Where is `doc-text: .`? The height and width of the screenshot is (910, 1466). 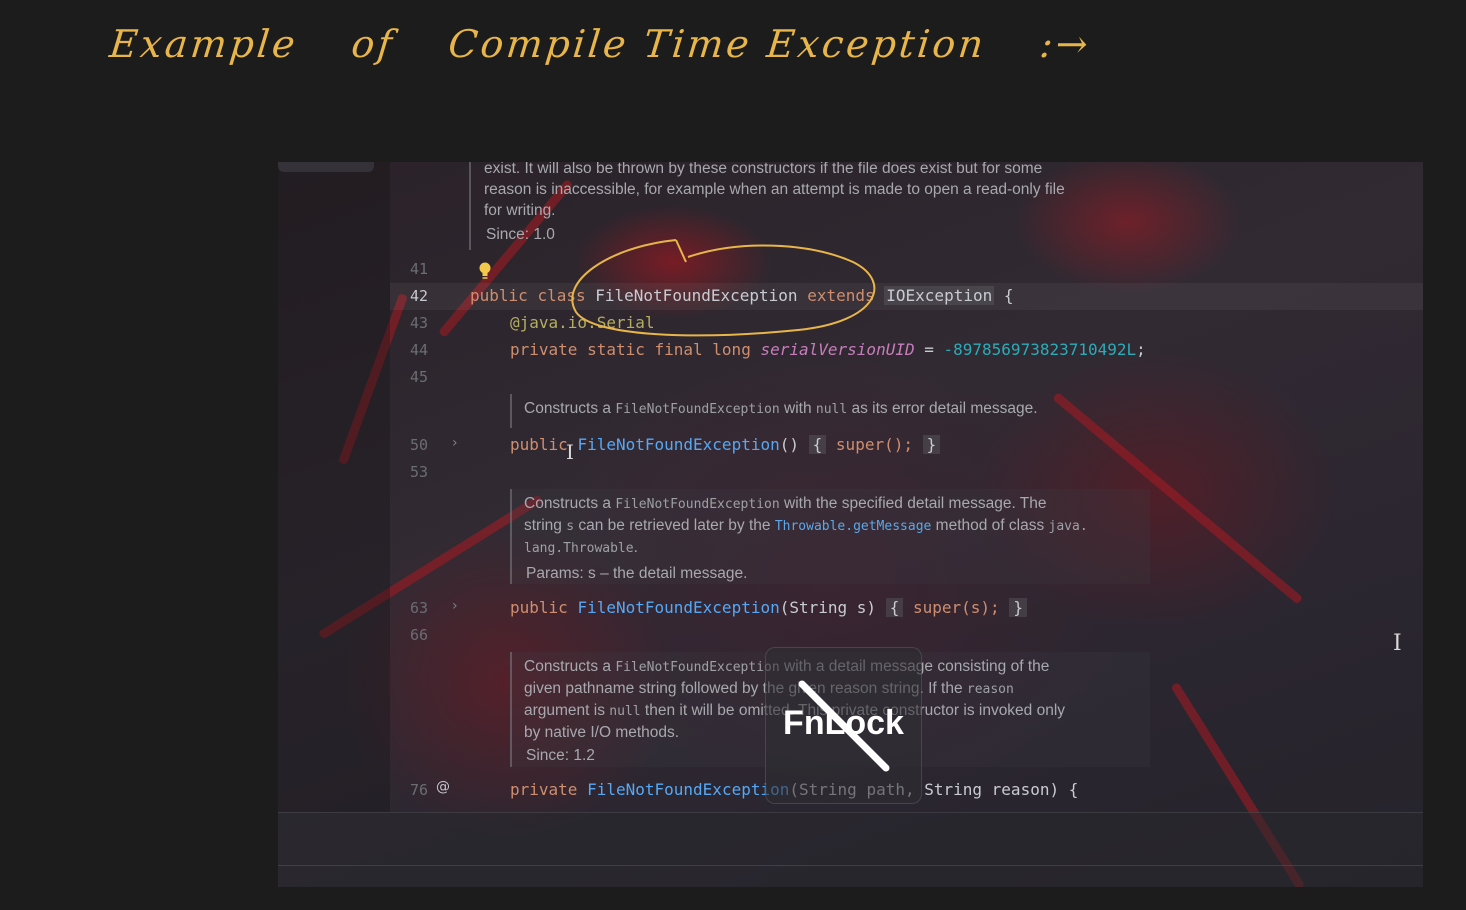
doc-text: . is located at coordinates (635, 547).